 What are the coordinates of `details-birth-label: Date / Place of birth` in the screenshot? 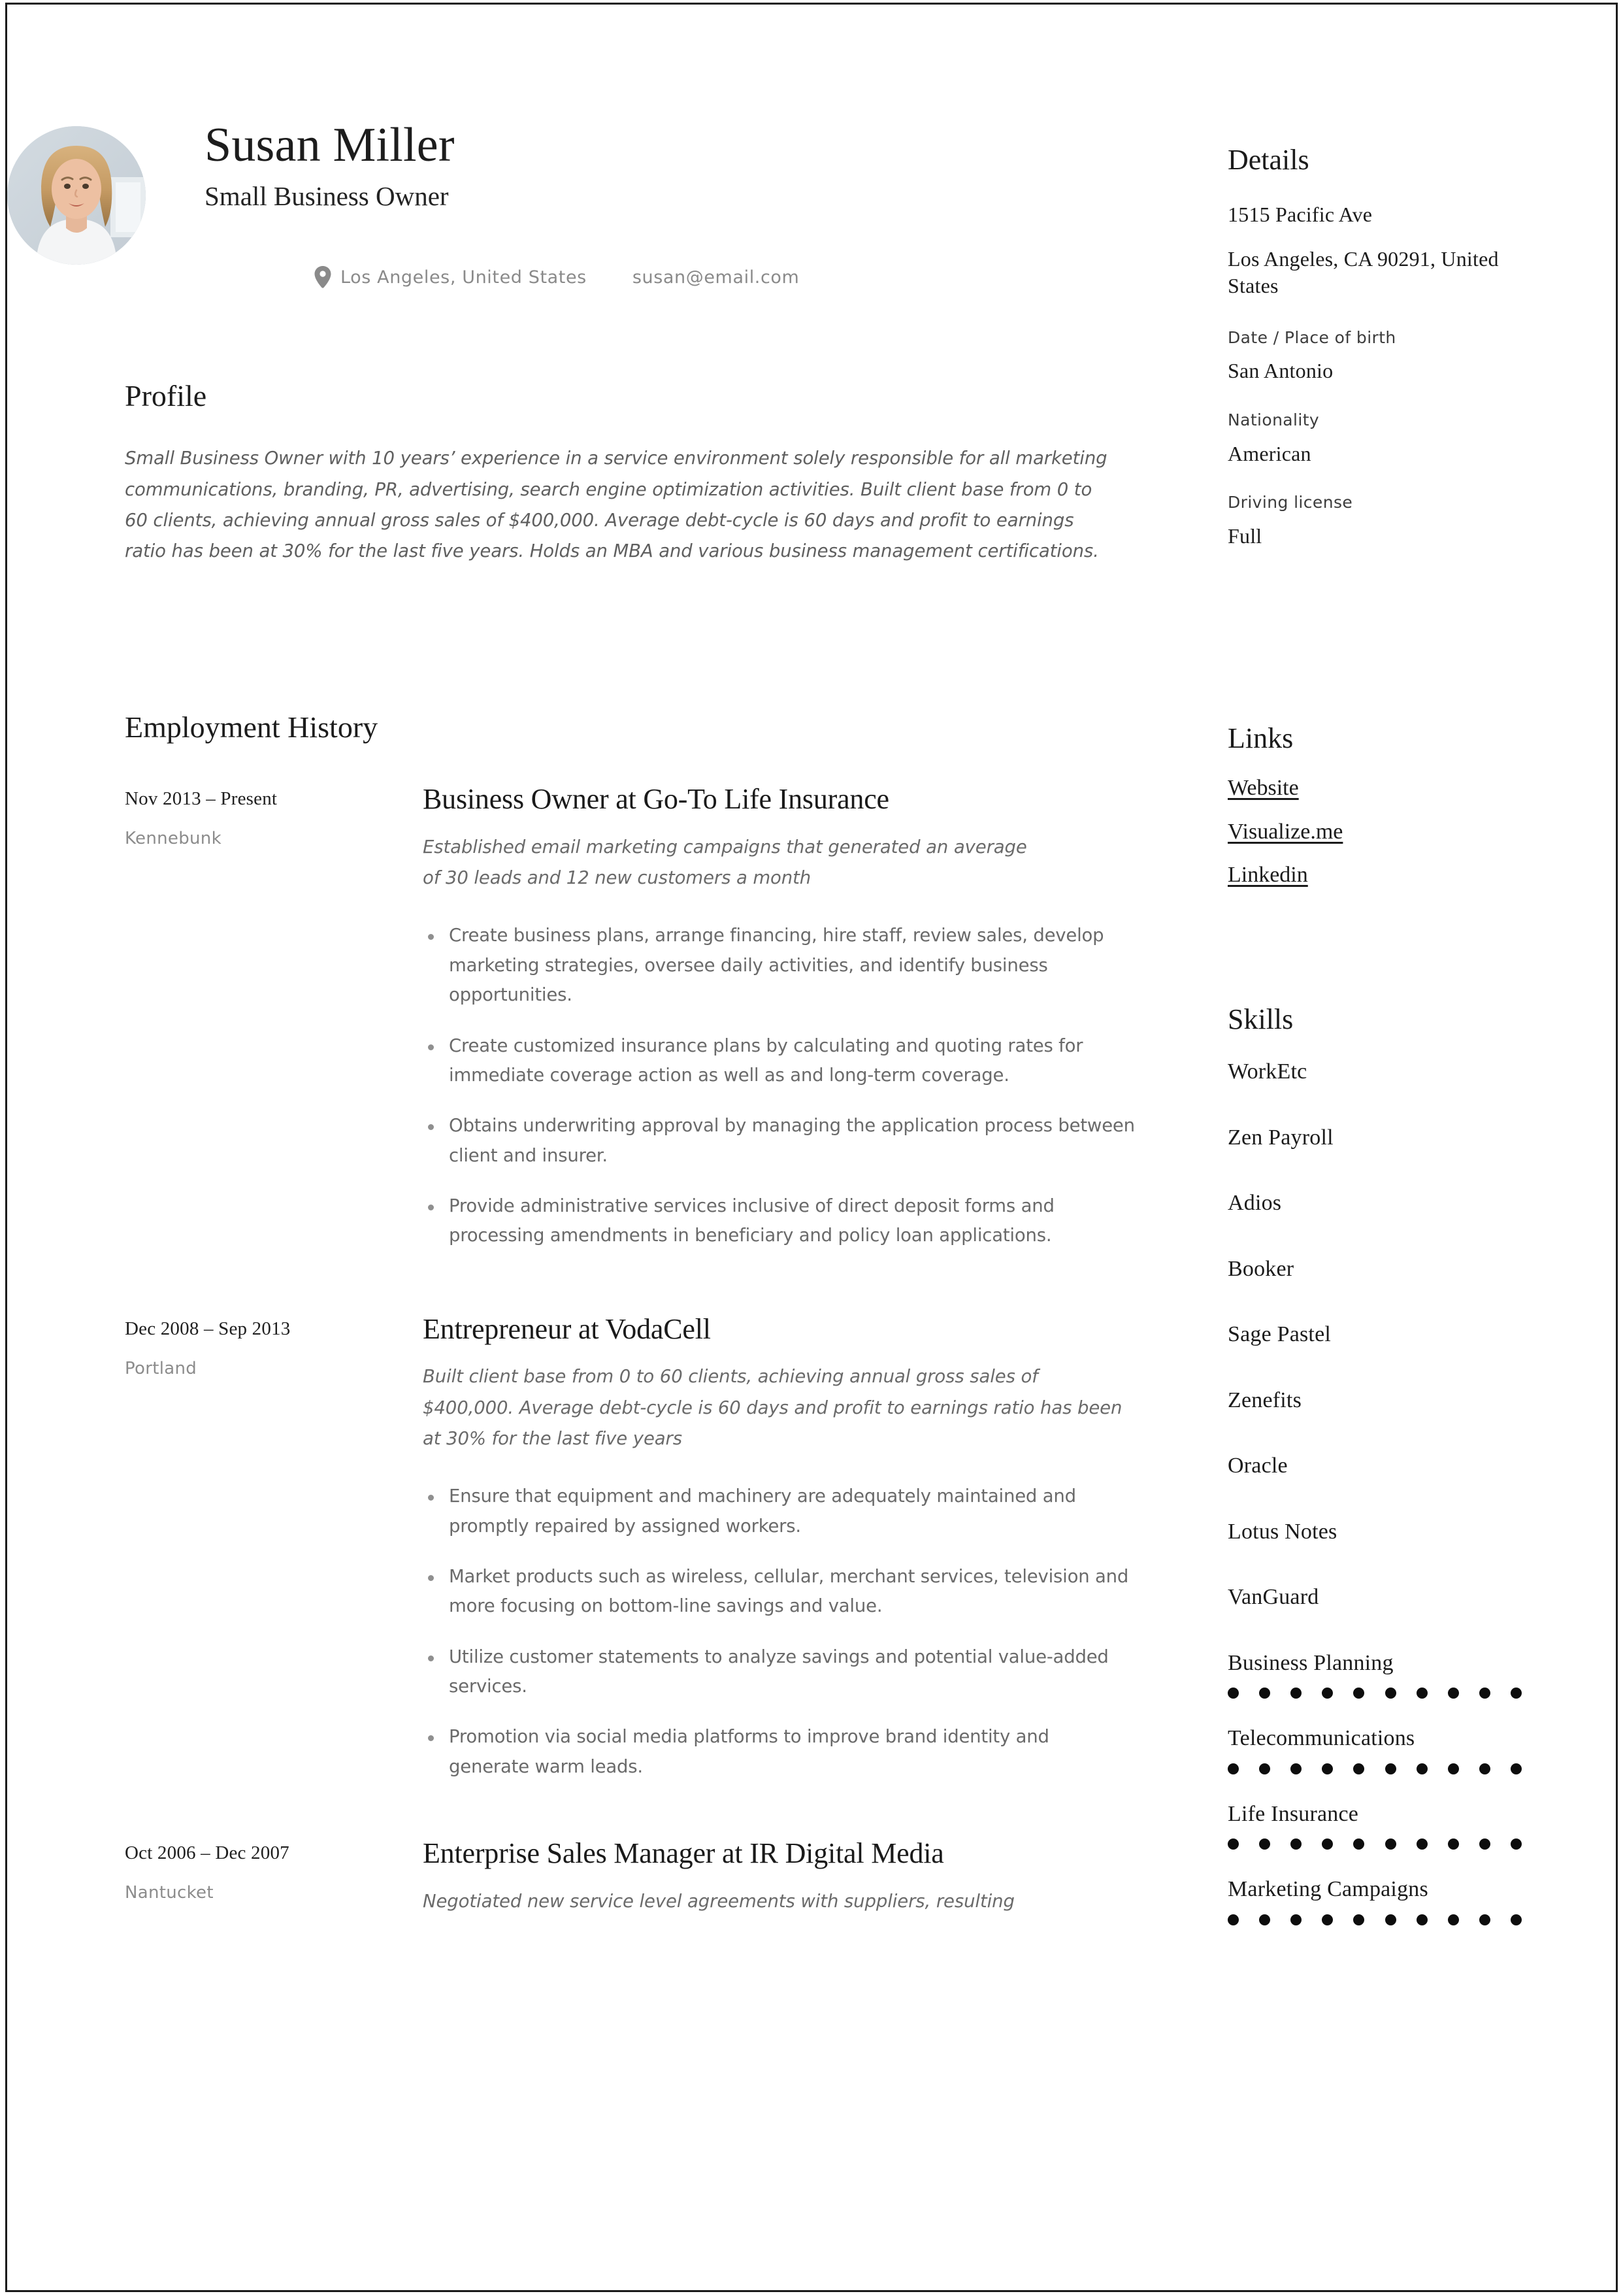 It's located at (1312, 337).